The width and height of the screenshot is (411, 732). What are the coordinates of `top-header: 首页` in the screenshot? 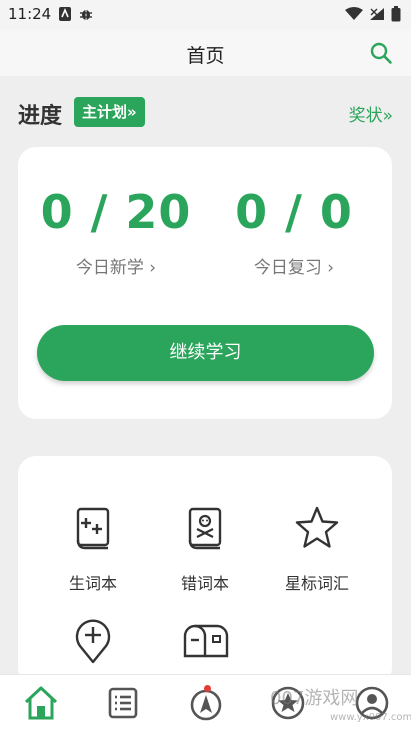 It's located at (205, 53).